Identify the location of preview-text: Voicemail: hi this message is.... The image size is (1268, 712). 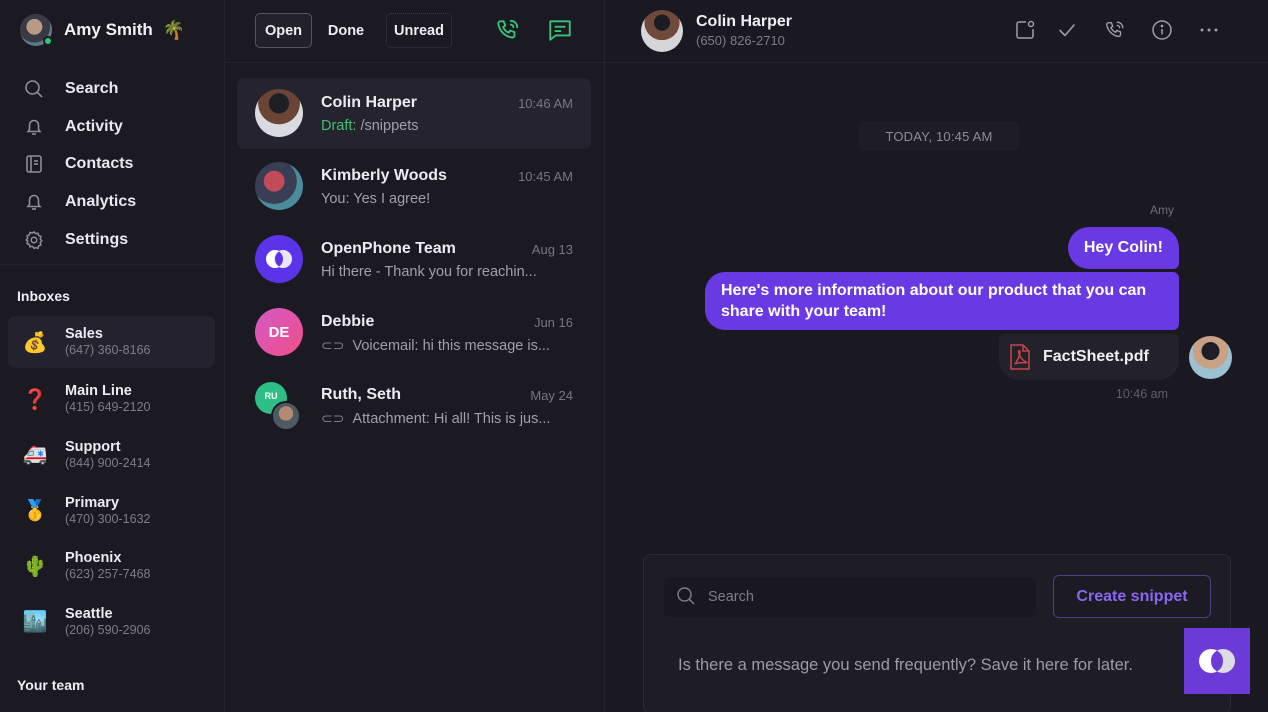
(451, 345).